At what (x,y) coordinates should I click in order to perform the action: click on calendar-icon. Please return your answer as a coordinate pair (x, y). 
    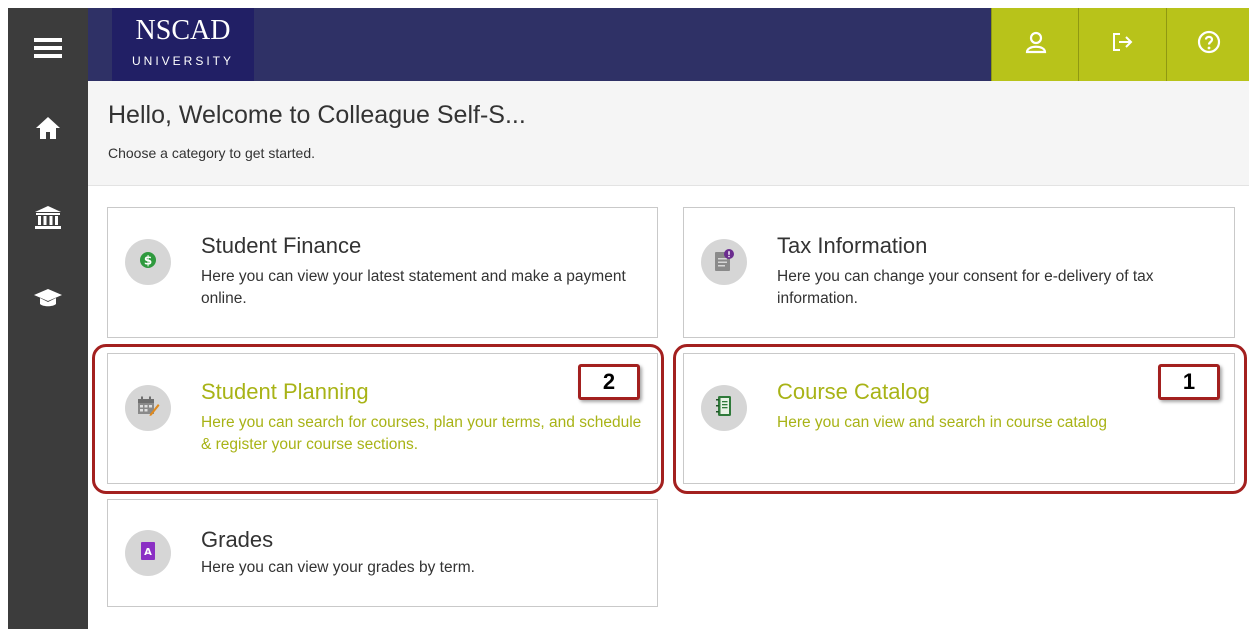
    Looking at the image, I should click on (148, 408).